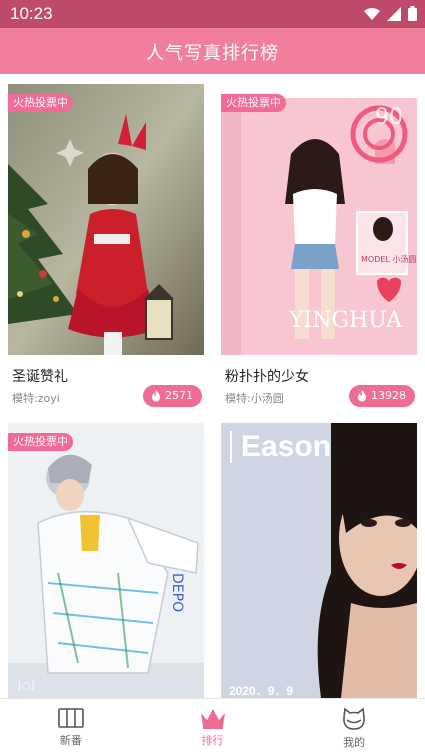  What do you see at coordinates (286, 446) in the screenshot?
I see `eason-title: Eason` at bounding box center [286, 446].